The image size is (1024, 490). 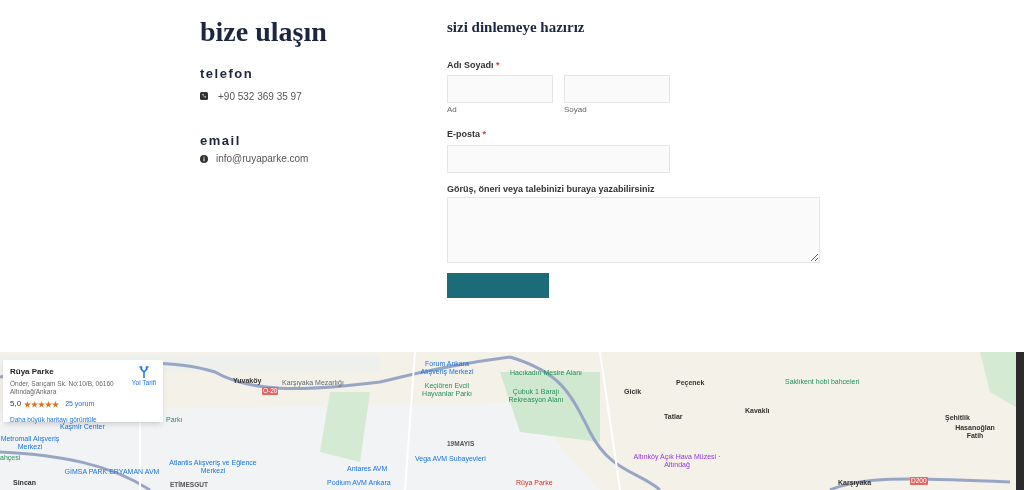 What do you see at coordinates (498, 285) in the screenshot?
I see `submit-button` at bounding box center [498, 285].